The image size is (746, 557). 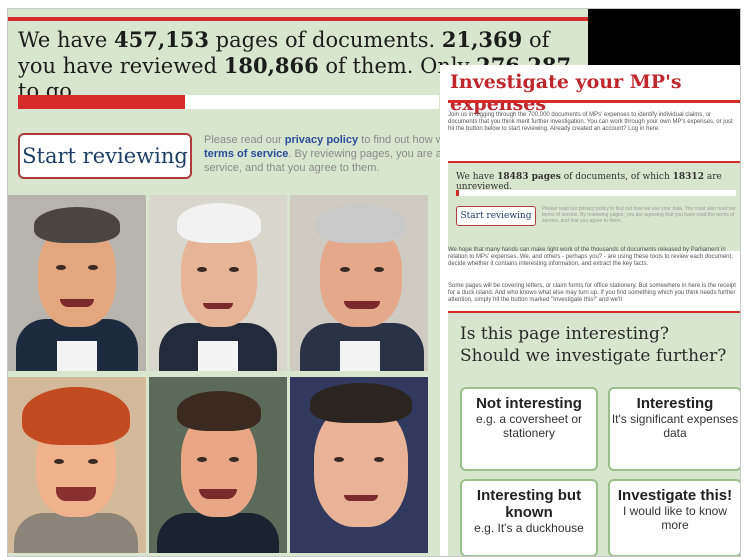 What do you see at coordinates (475, 177) in the screenshot?
I see `stats-text: We have` at bounding box center [475, 177].